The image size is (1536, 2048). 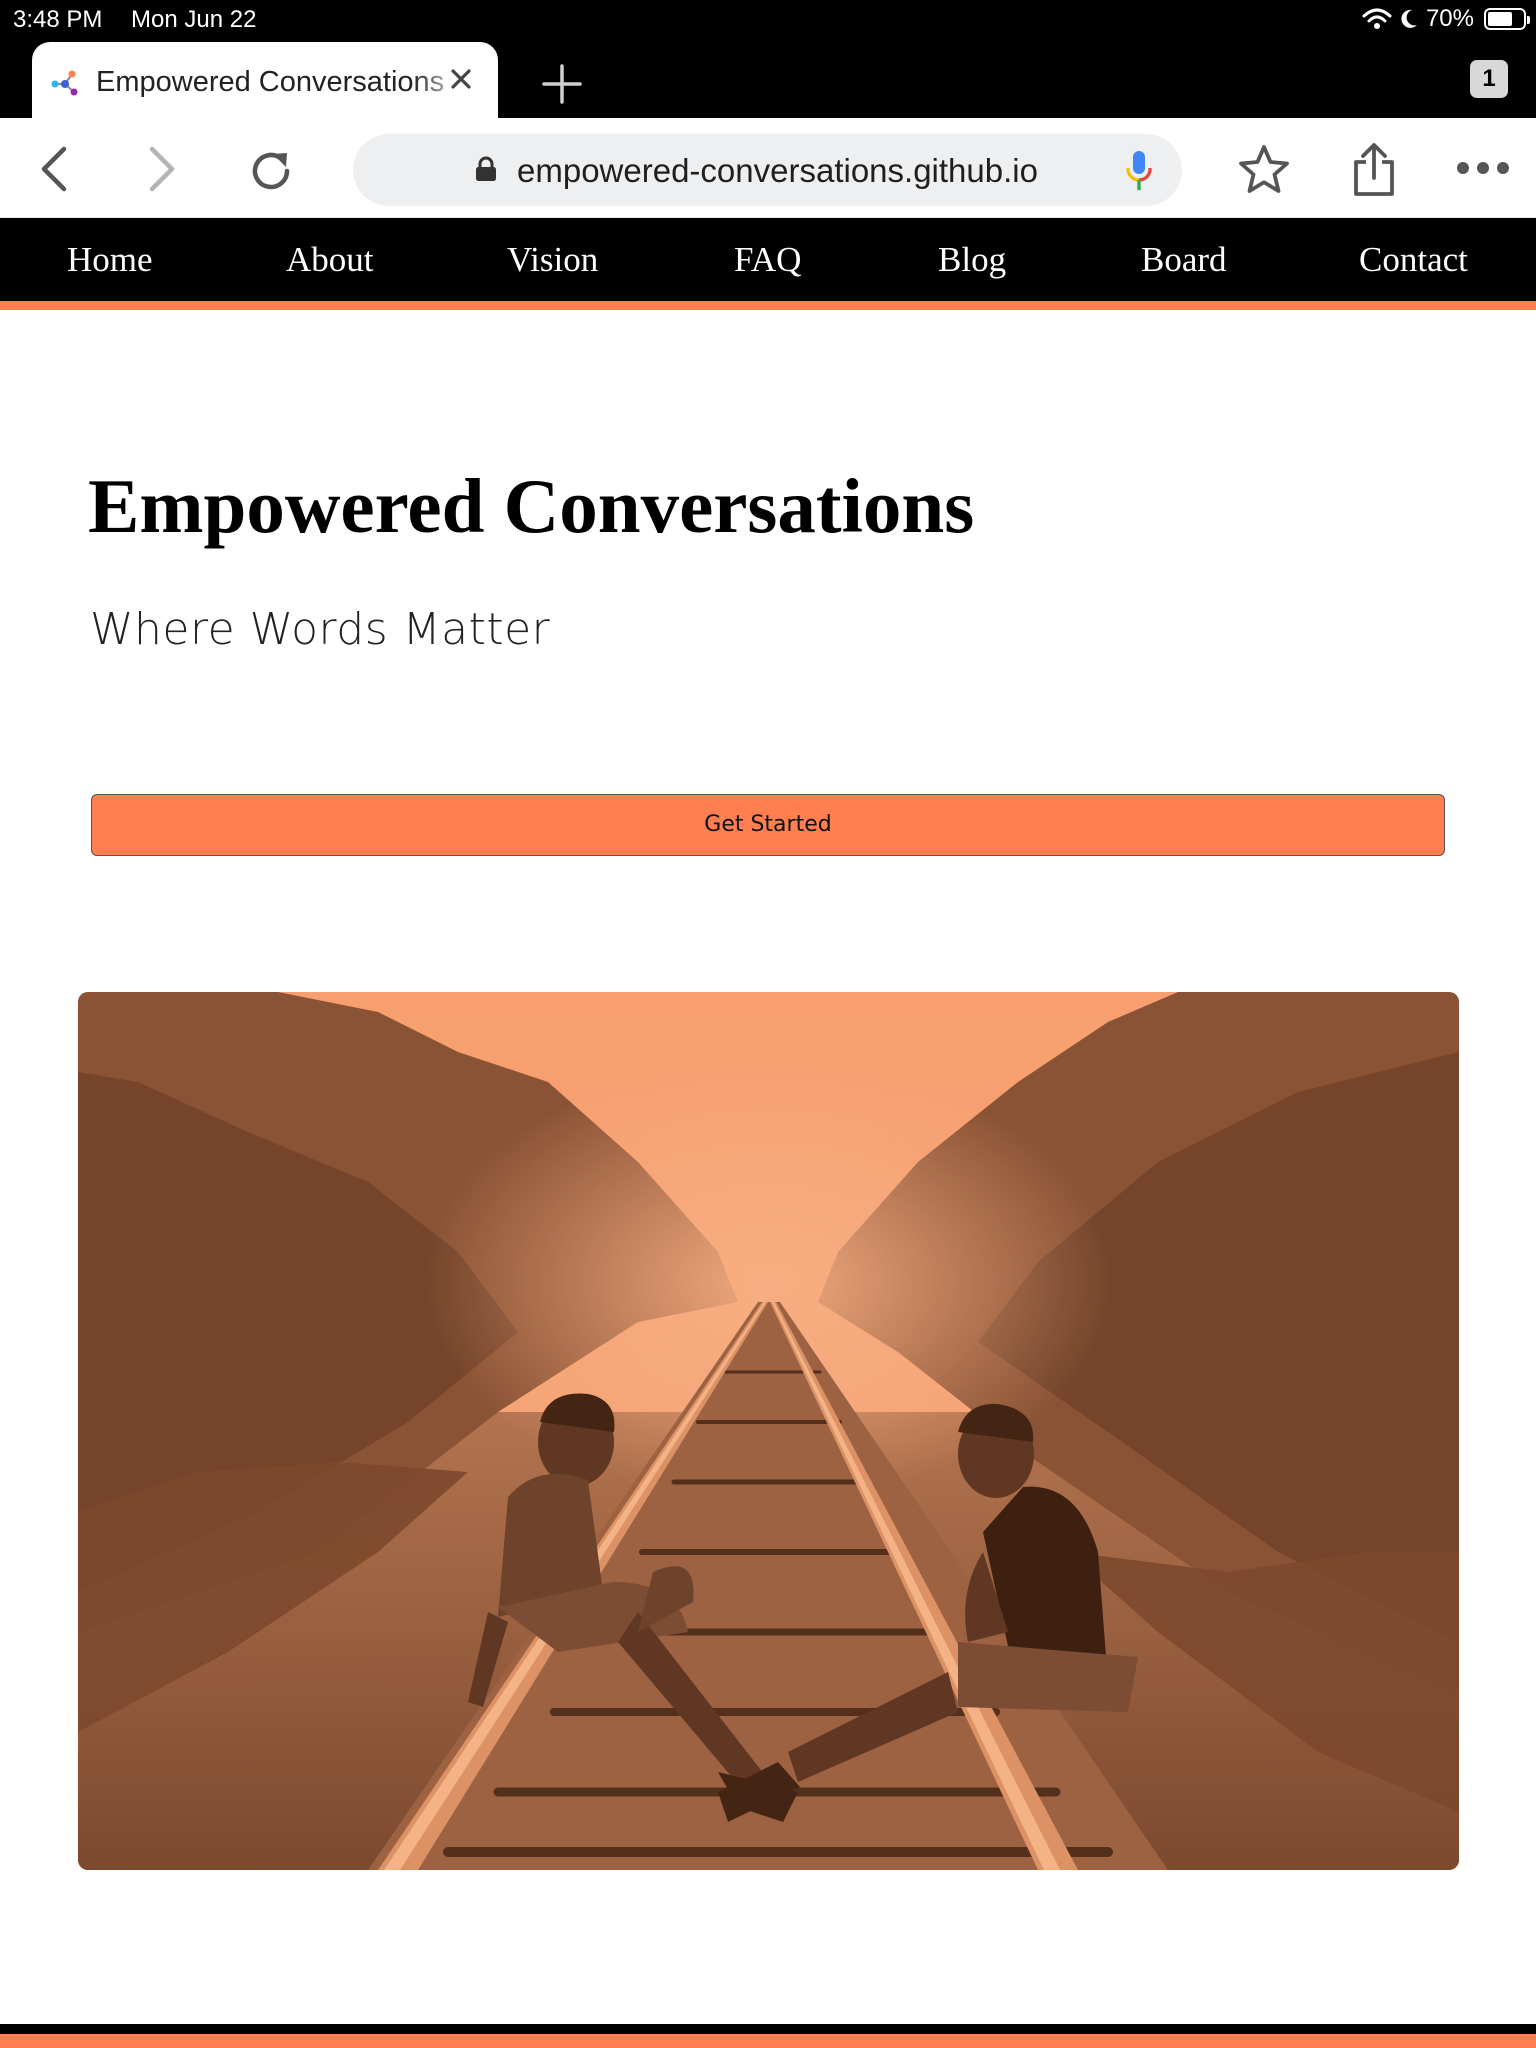 What do you see at coordinates (162, 169) in the screenshot?
I see `chevron-right-icon` at bounding box center [162, 169].